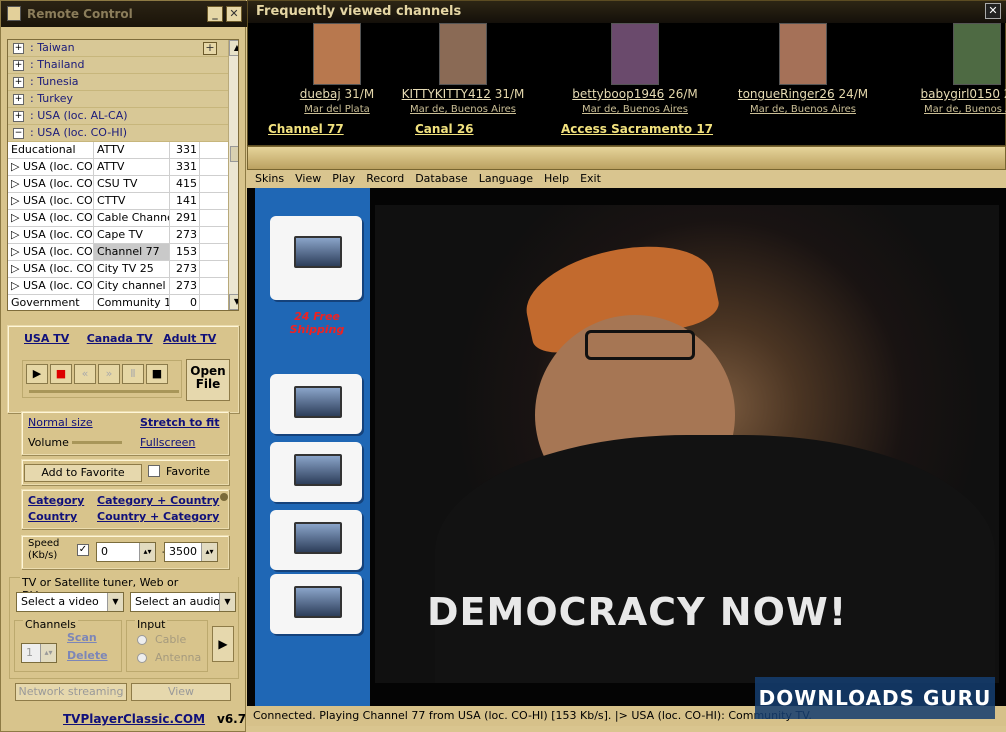 The image size is (1006, 732). I want to click on pause-icon: Ⅱ, so click(133, 374).